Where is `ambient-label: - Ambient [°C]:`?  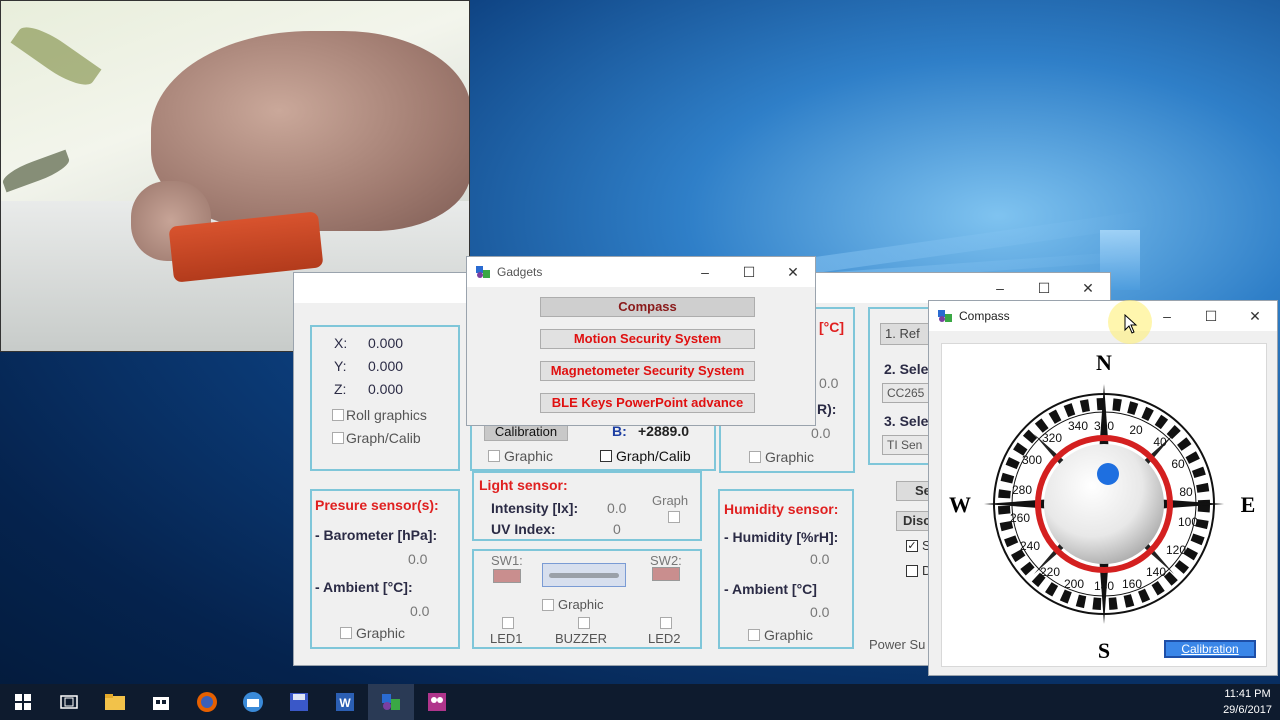
ambient-label: - Ambient [°C]: is located at coordinates (364, 587).